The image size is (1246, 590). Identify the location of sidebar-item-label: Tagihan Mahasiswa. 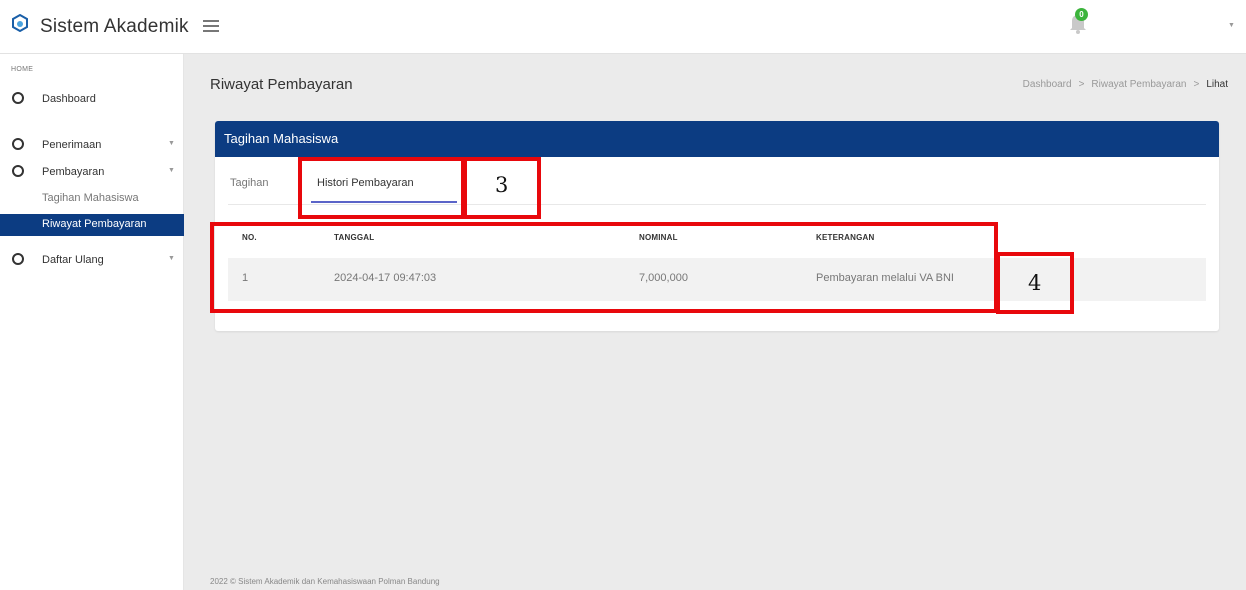
(90, 198).